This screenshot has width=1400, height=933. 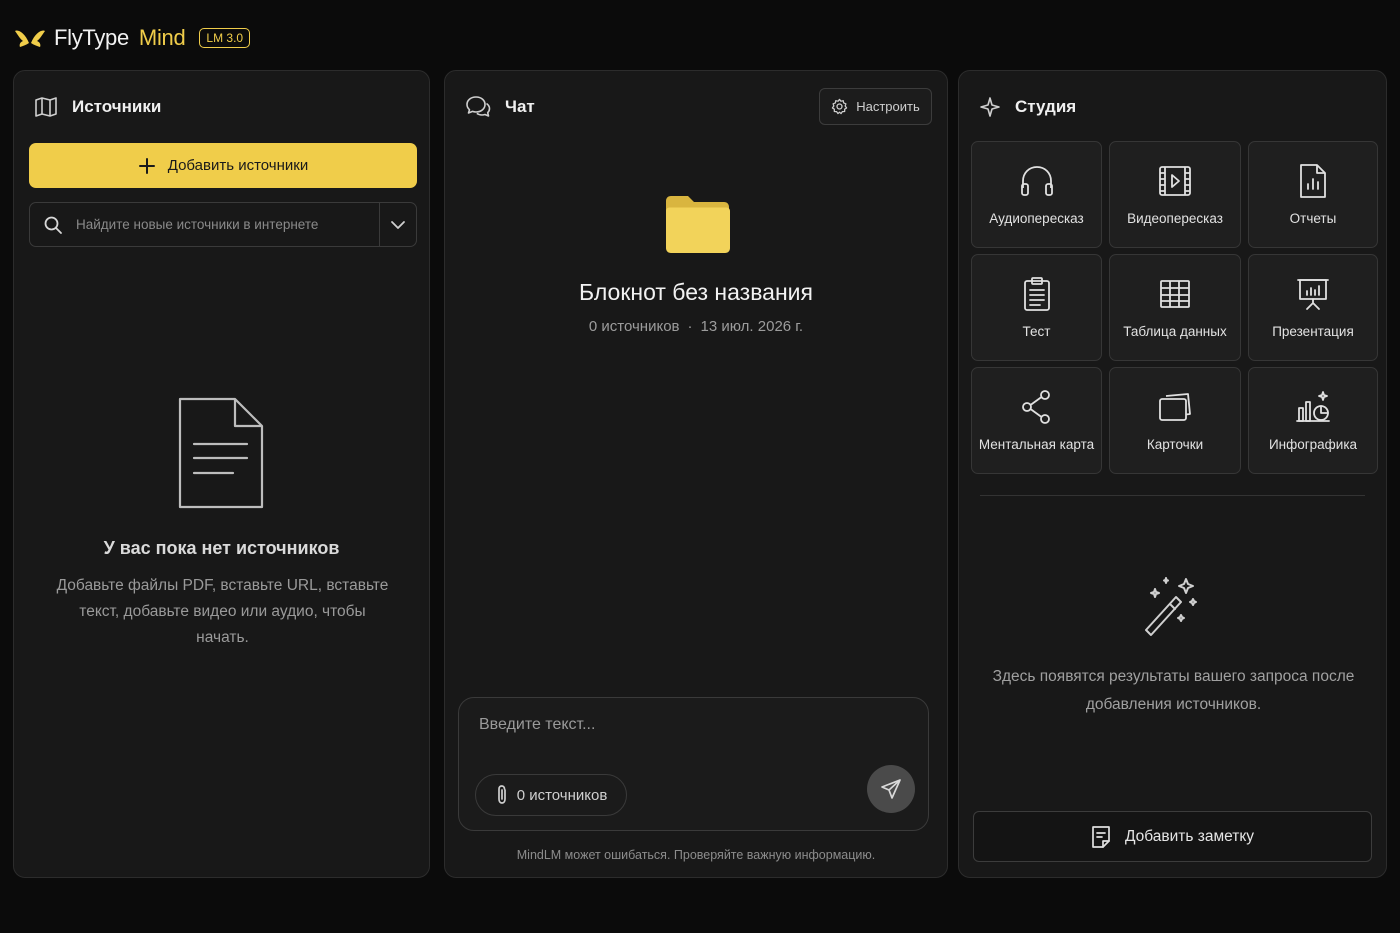 I want to click on sources-chip-label: 0 источников, so click(x=562, y=795).